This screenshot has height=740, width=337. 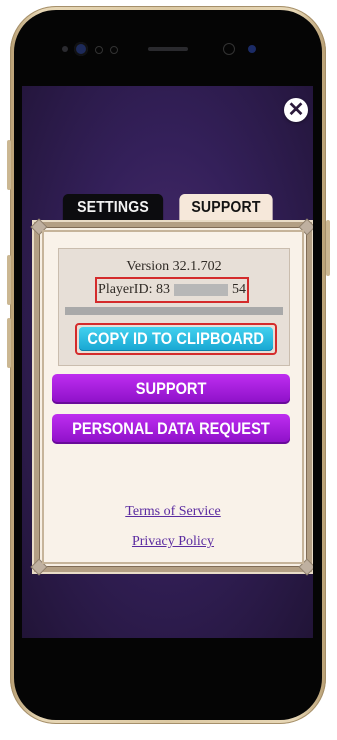 I want to click on speaker-grille, so click(x=168, y=49).